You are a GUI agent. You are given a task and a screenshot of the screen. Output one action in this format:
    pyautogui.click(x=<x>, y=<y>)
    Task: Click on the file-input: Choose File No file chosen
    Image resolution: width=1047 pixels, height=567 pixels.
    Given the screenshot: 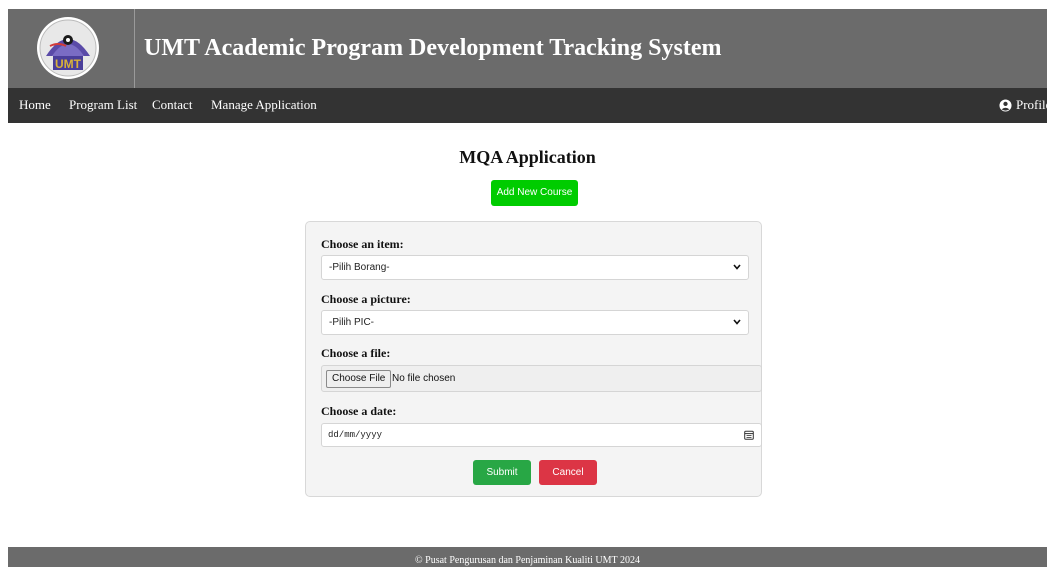 What is the action you would take?
    pyautogui.click(x=541, y=378)
    